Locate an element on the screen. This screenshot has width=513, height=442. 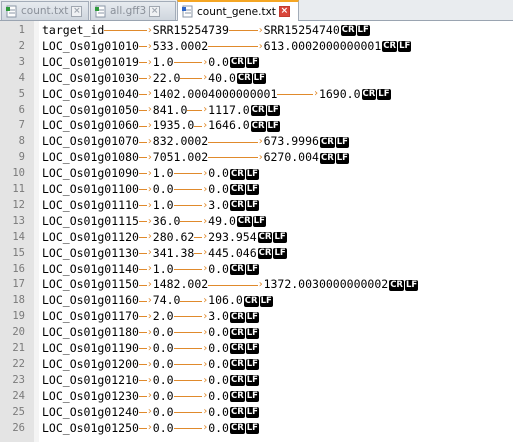
cell-text: LOC_Os01g01120 is located at coordinates (90, 236).